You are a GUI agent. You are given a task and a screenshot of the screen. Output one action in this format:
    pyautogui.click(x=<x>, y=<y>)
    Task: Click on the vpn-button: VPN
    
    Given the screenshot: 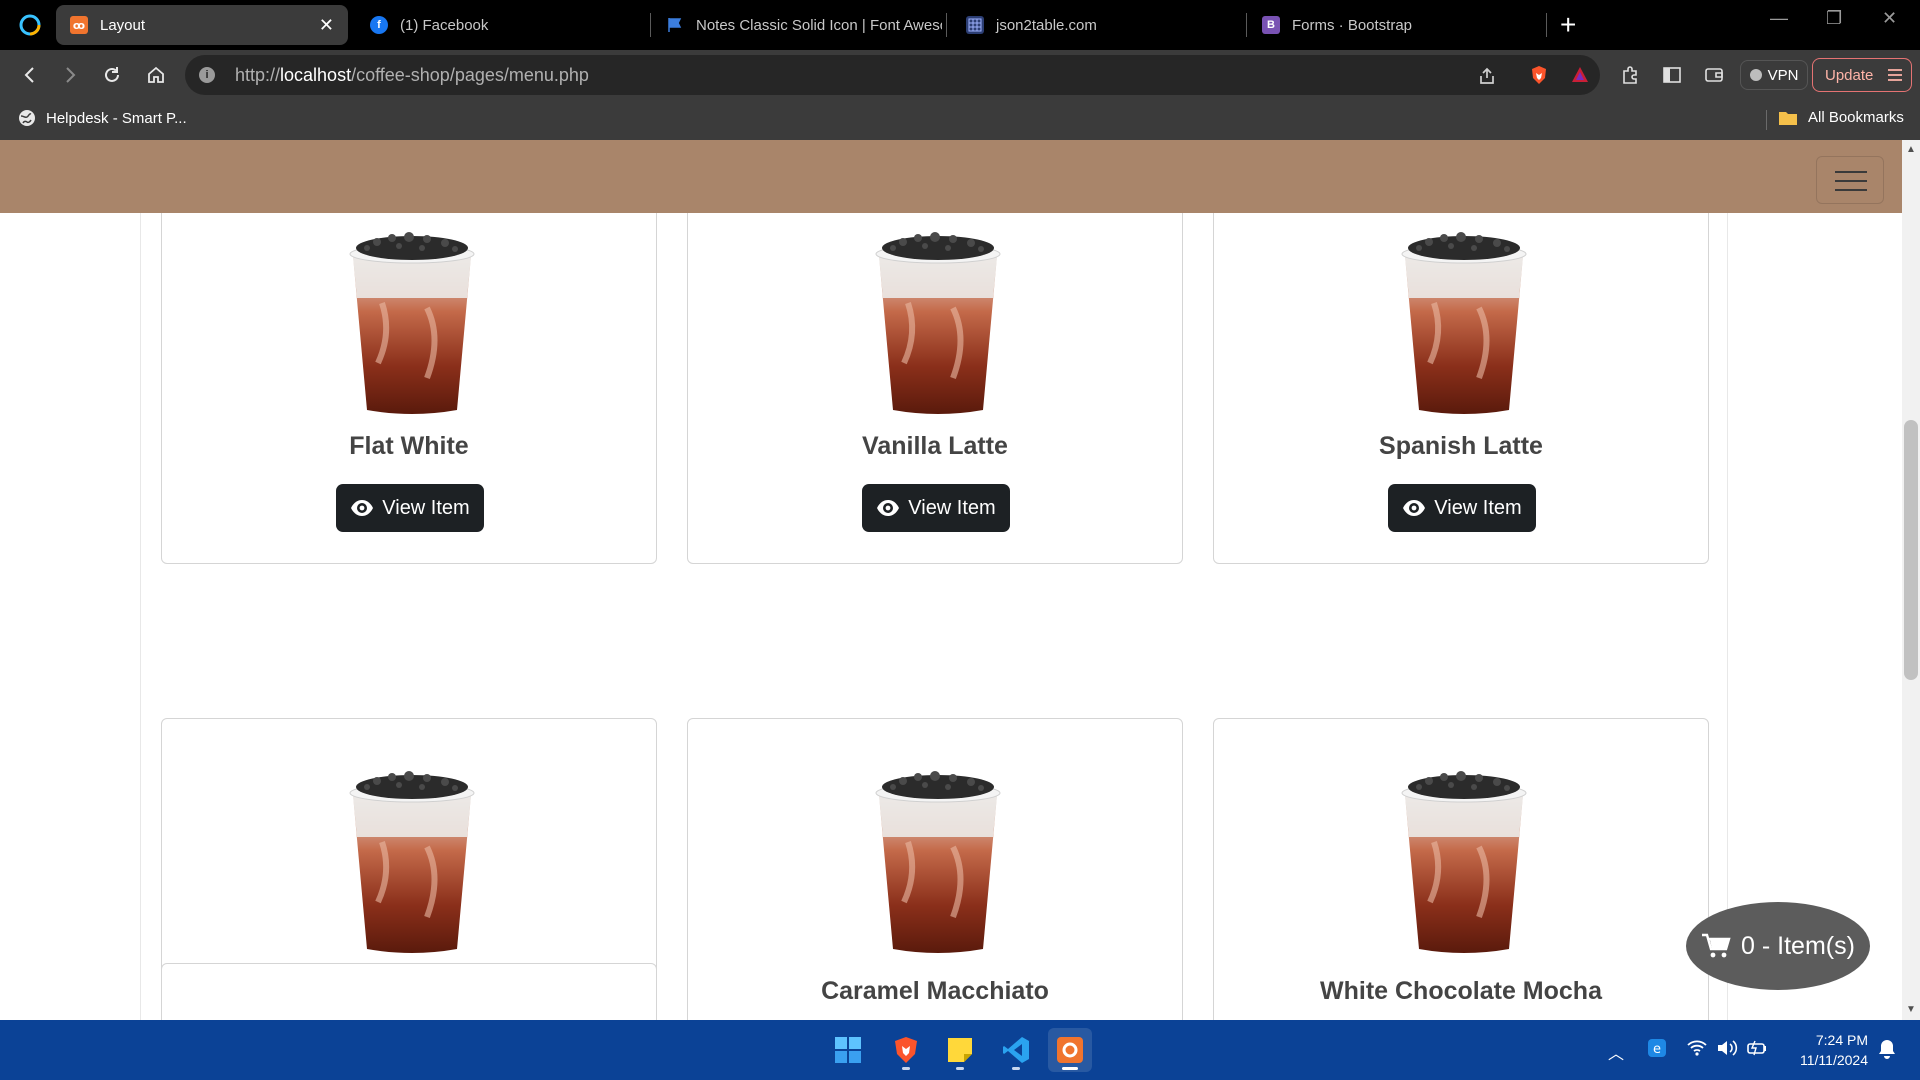 What is the action you would take?
    pyautogui.click(x=1774, y=75)
    